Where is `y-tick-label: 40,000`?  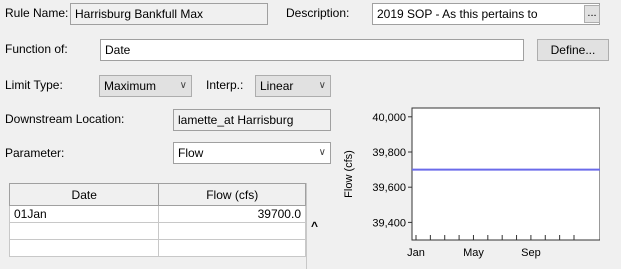 y-tick-label: 40,000 is located at coordinates (389, 118).